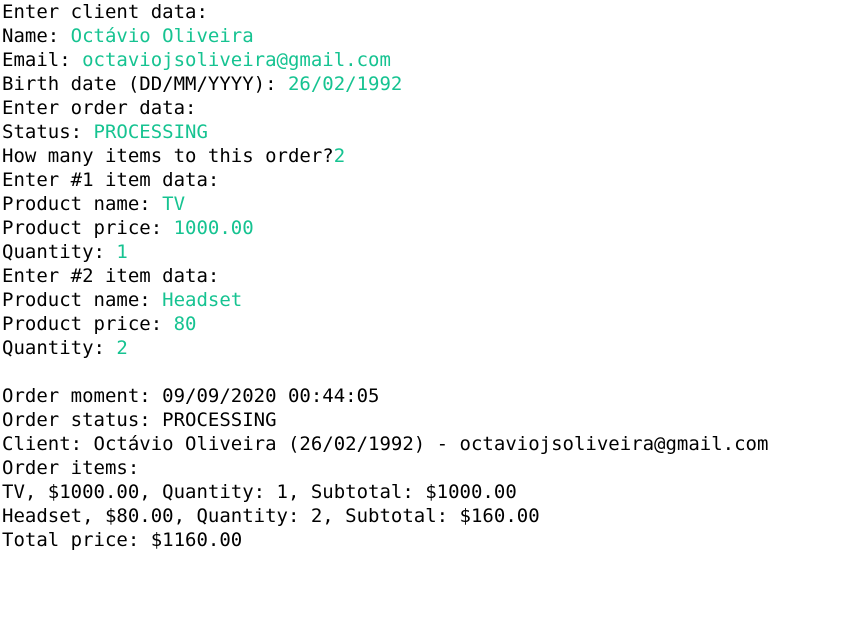 This screenshot has height=644, width=842. What do you see at coordinates (105, 12) in the screenshot?
I see `client-data-header-text: Enter client data:` at bounding box center [105, 12].